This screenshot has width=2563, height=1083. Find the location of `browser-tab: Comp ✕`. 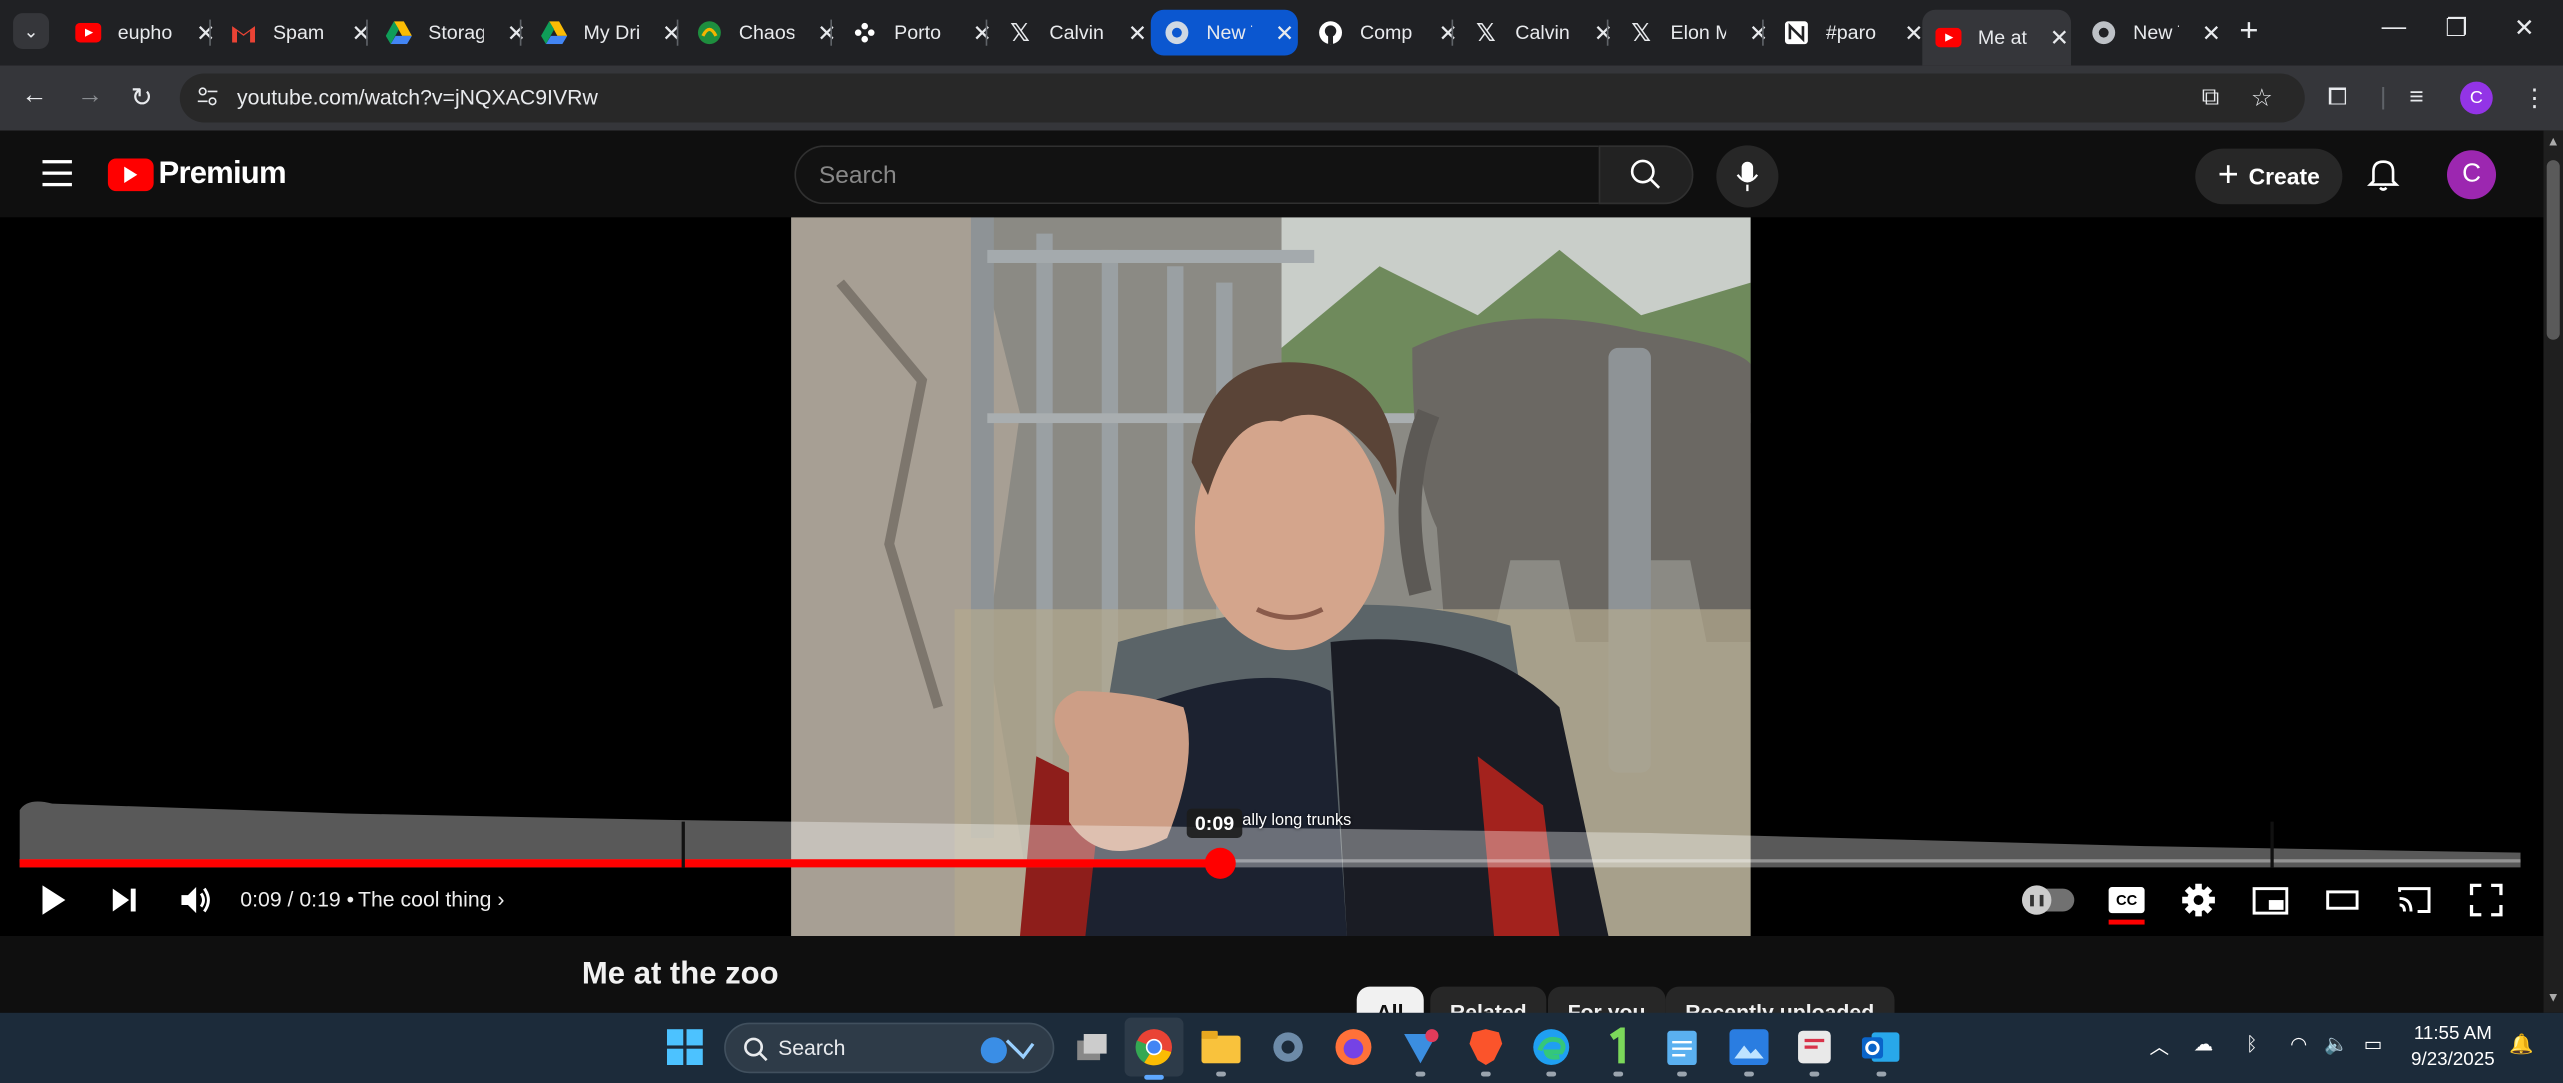

browser-tab: Comp ✕ is located at coordinates (1381, 33).